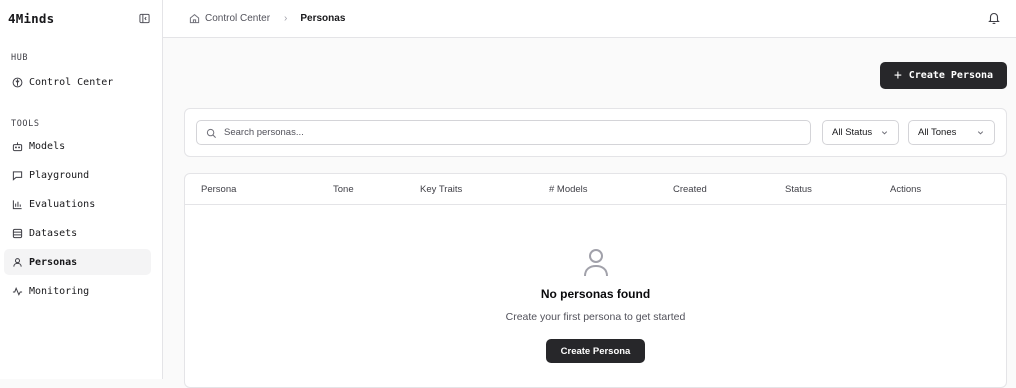 The image size is (1016, 388). What do you see at coordinates (17, 82) in the screenshot?
I see `compass-icon` at bounding box center [17, 82].